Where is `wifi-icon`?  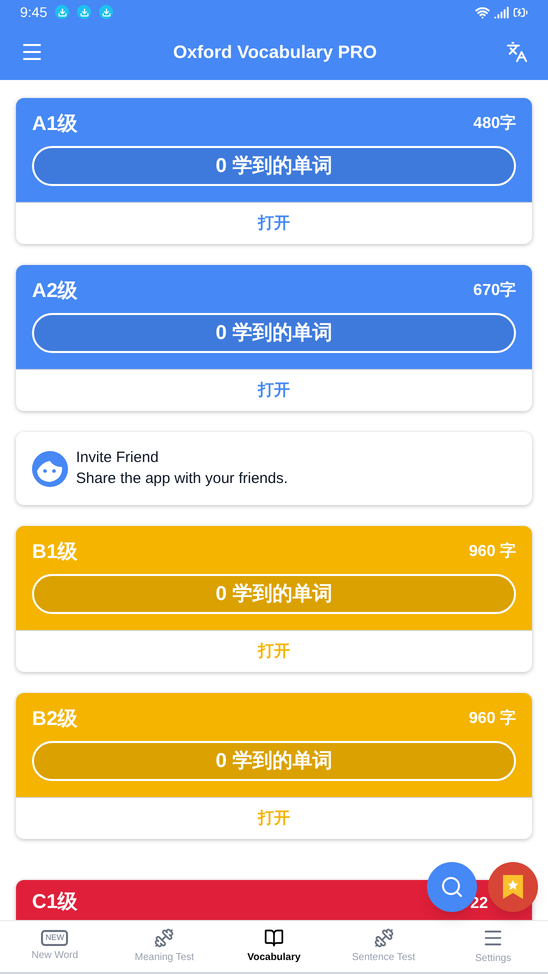
wifi-icon is located at coordinates (482, 12).